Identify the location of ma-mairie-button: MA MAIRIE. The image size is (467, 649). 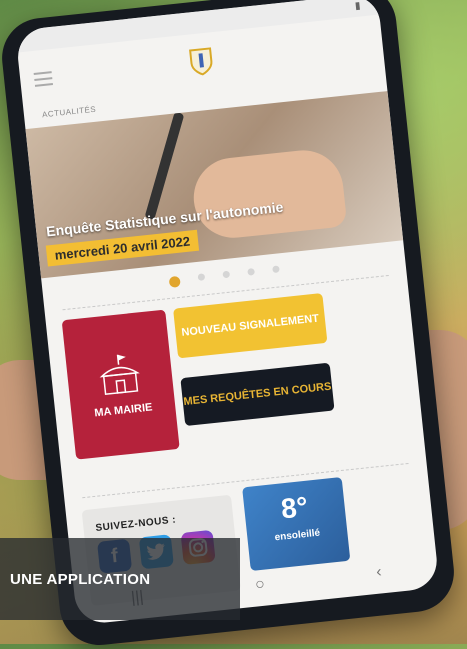
(120, 384).